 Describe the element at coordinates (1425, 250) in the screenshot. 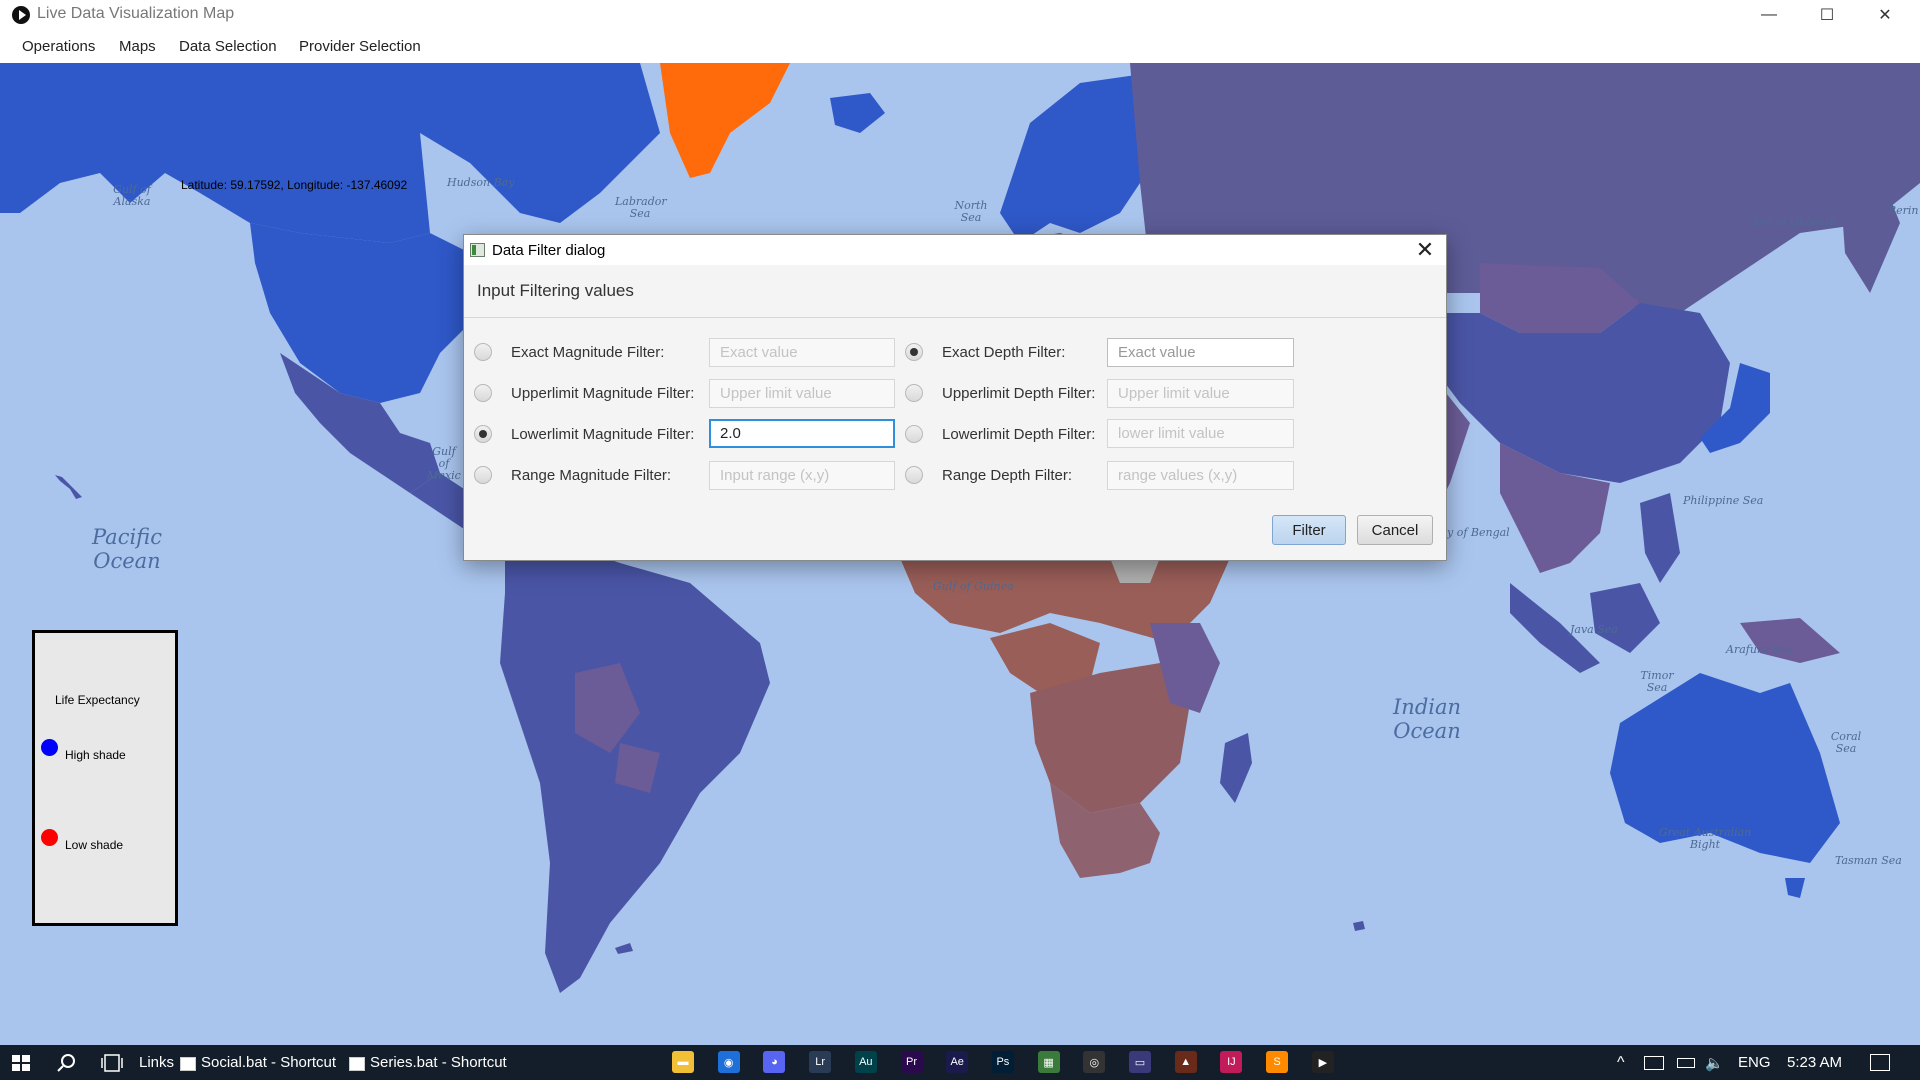

I see `dialog-close-button: ✕` at that location.